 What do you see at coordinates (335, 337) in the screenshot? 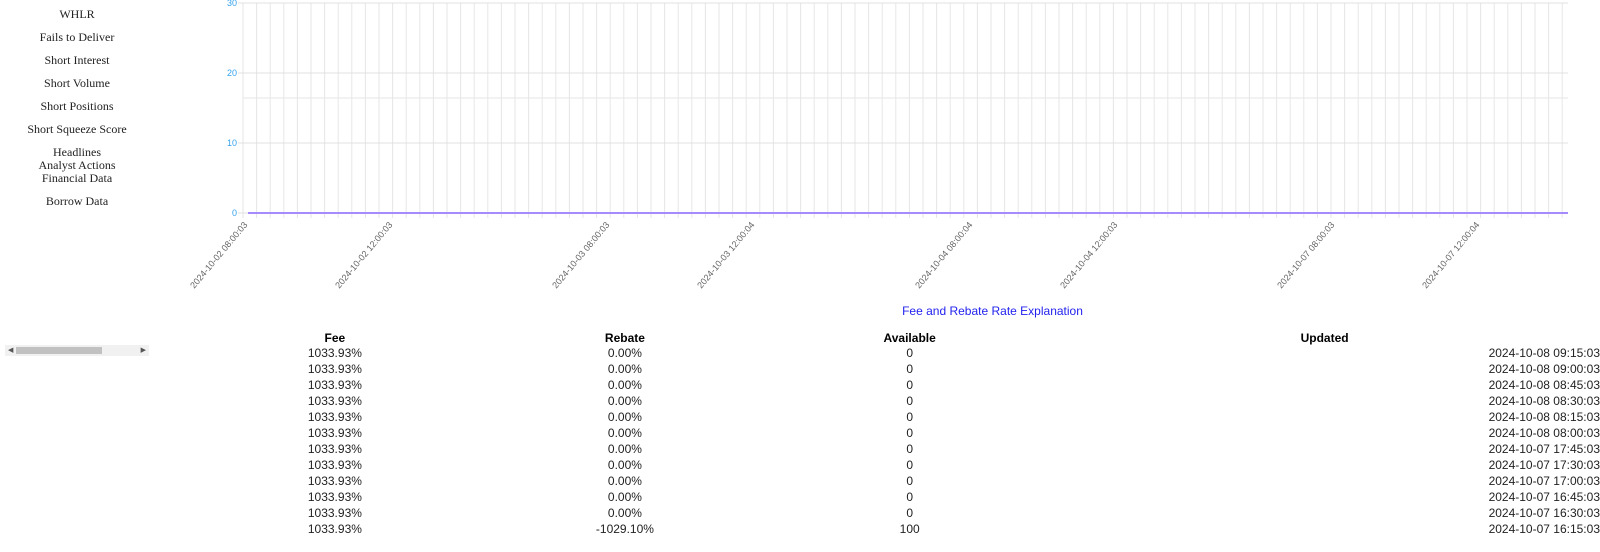
I see `header-fee: Fee` at bounding box center [335, 337].